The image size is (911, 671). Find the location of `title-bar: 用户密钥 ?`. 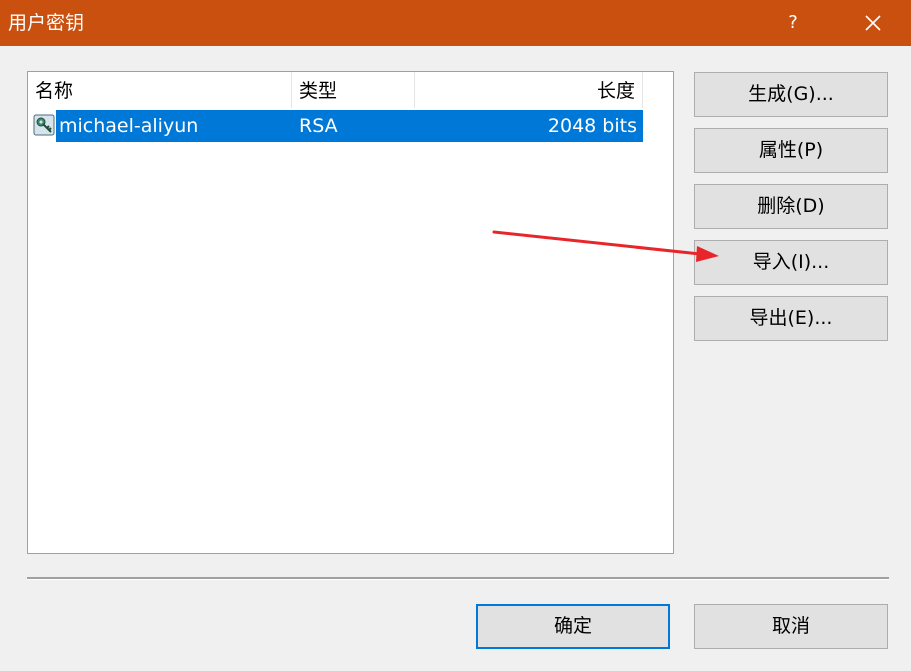

title-bar: 用户密钥 ? is located at coordinates (455, 23).